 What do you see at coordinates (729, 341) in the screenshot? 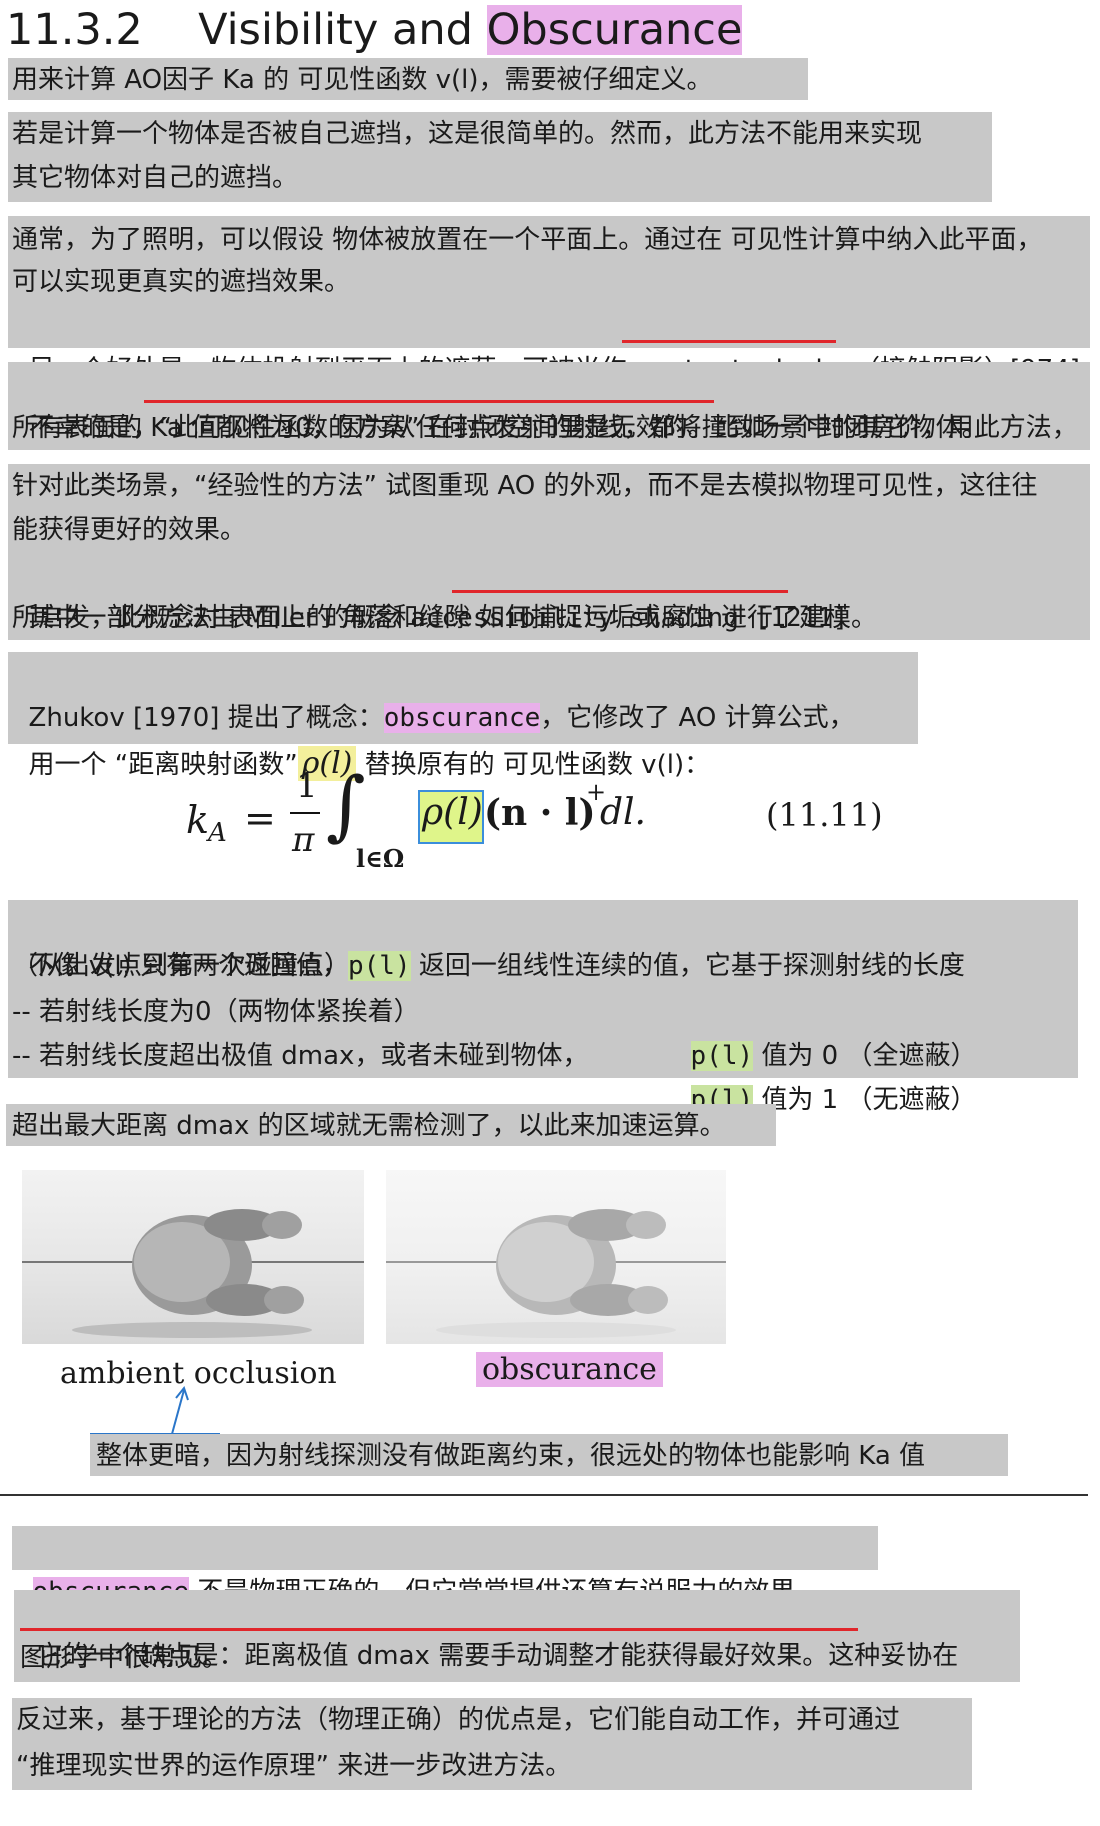
I see `contact-shadow-underline` at bounding box center [729, 341].